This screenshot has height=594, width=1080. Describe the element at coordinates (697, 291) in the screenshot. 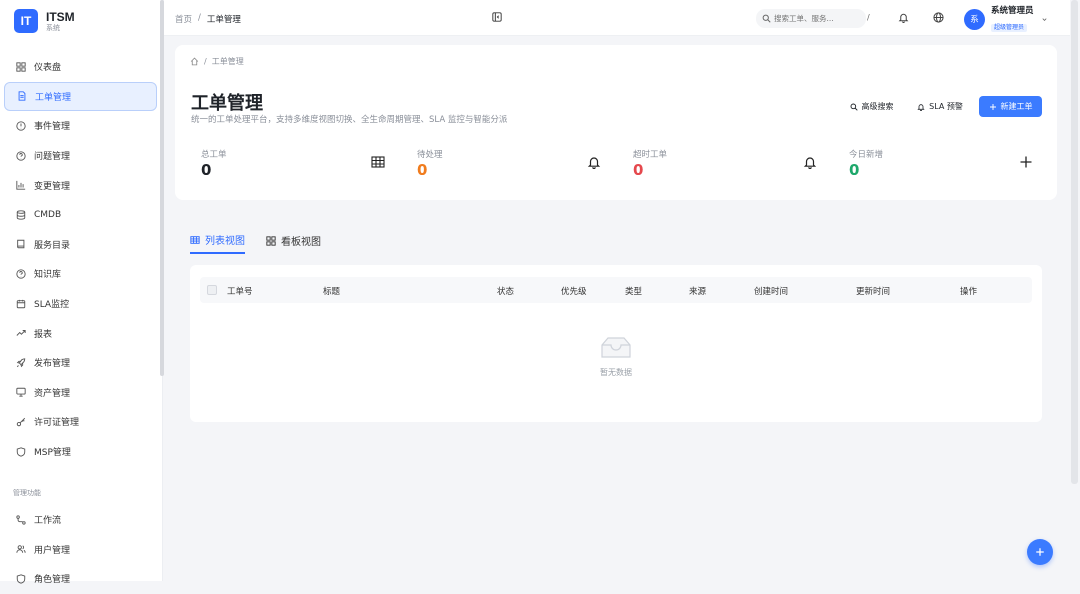

I see `column-header: 来源` at that location.